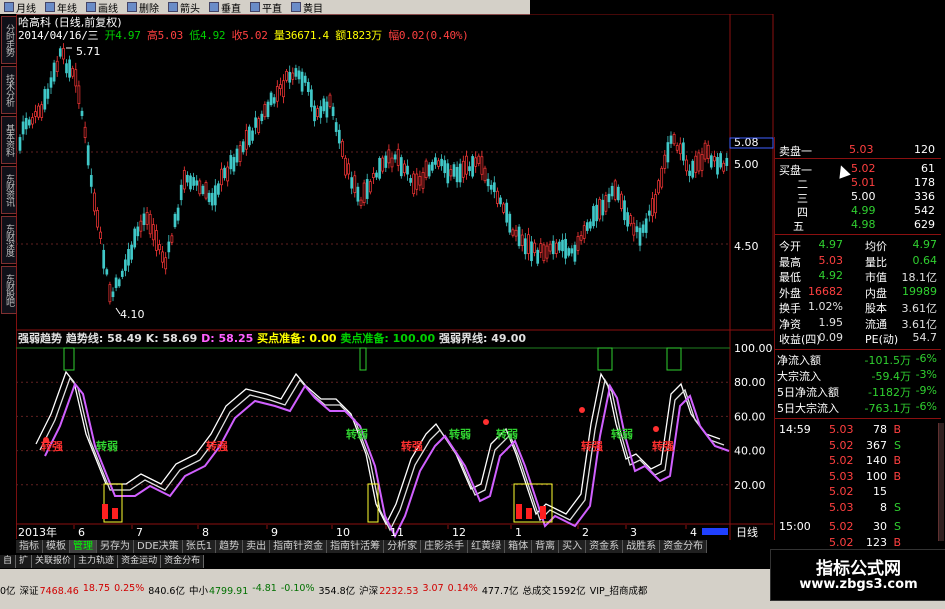 This screenshot has width=945, height=609. What do you see at coordinates (445, 546) in the screenshot?
I see `indicator-tab-11: 庄影杀手` at bounding box center [445, 546].